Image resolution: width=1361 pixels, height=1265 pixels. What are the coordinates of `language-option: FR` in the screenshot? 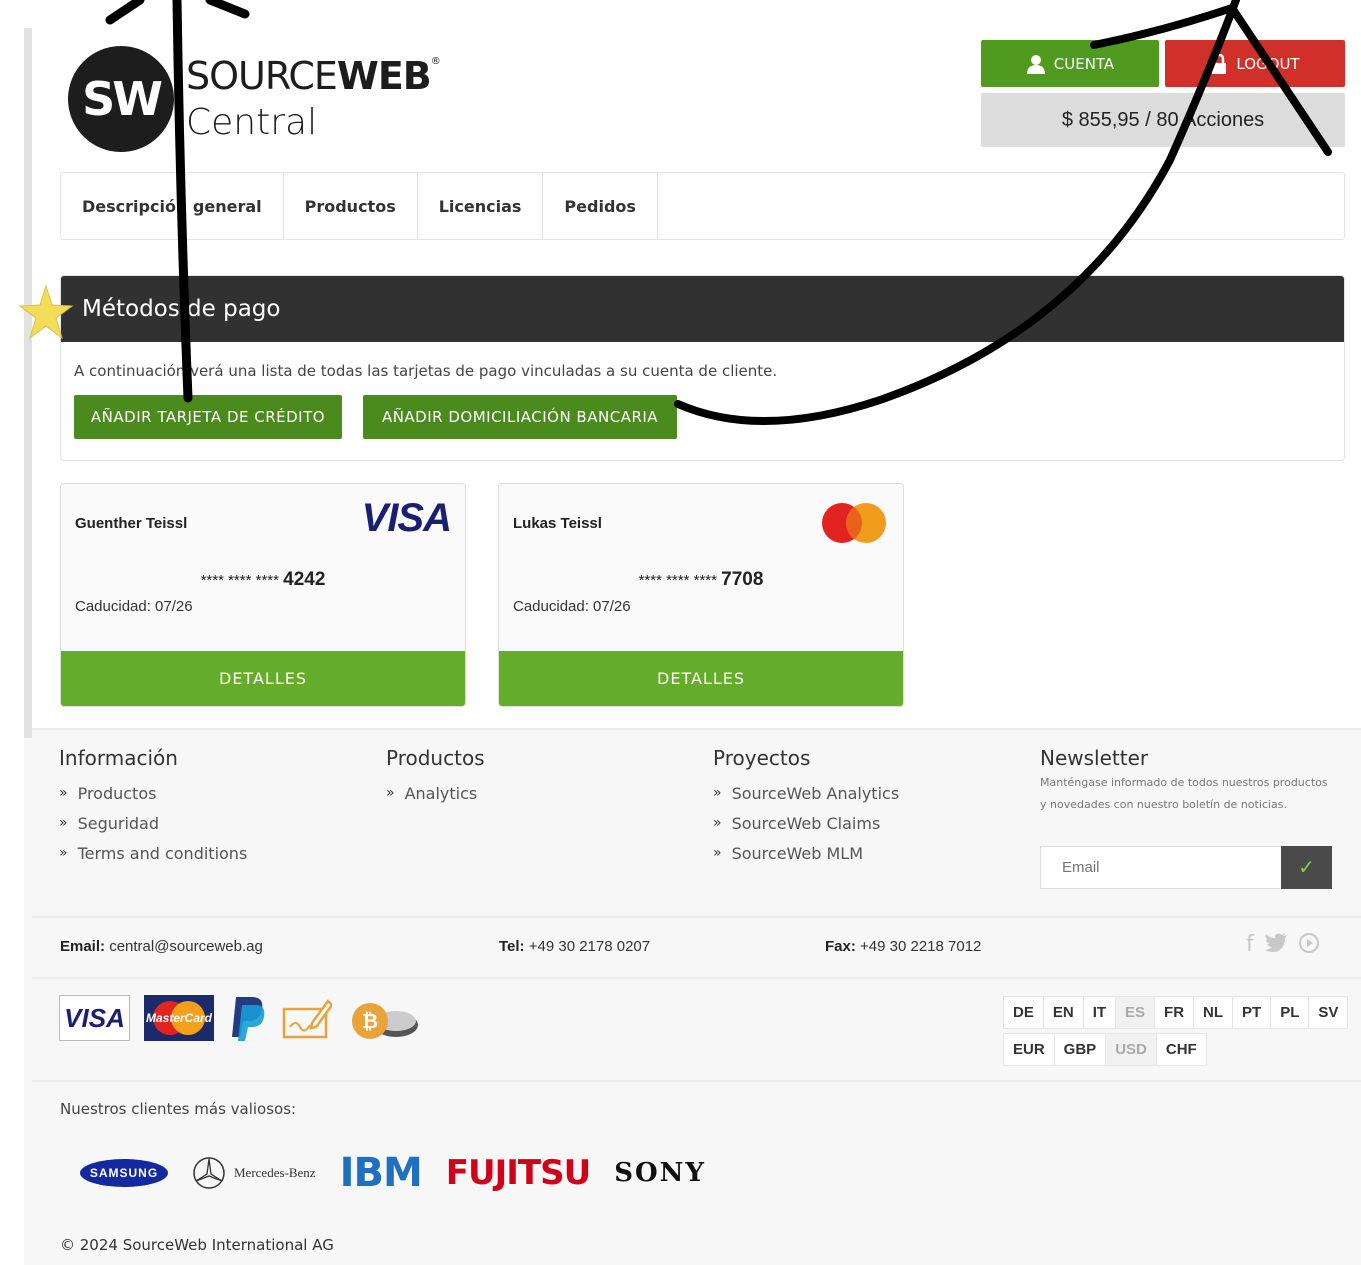 It's located at (1174, 1012).